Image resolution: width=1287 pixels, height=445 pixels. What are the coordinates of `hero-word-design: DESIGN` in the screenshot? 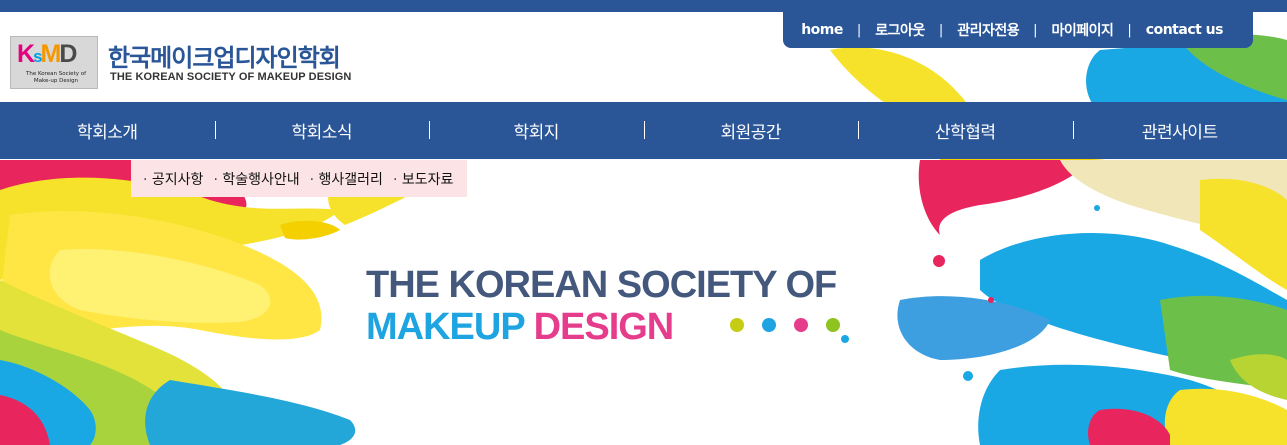 It's located at (604, 327).